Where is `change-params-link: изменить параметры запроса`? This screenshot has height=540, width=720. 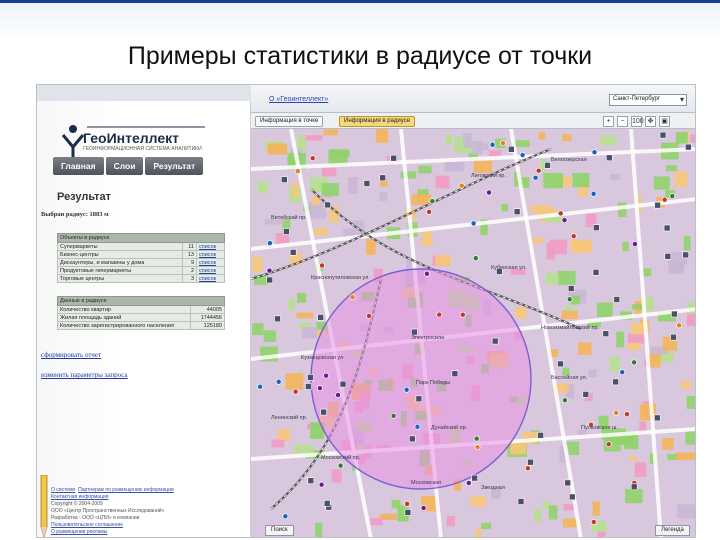 change-params-link: изменить параметры запроса is located at coordinates (84, 375).